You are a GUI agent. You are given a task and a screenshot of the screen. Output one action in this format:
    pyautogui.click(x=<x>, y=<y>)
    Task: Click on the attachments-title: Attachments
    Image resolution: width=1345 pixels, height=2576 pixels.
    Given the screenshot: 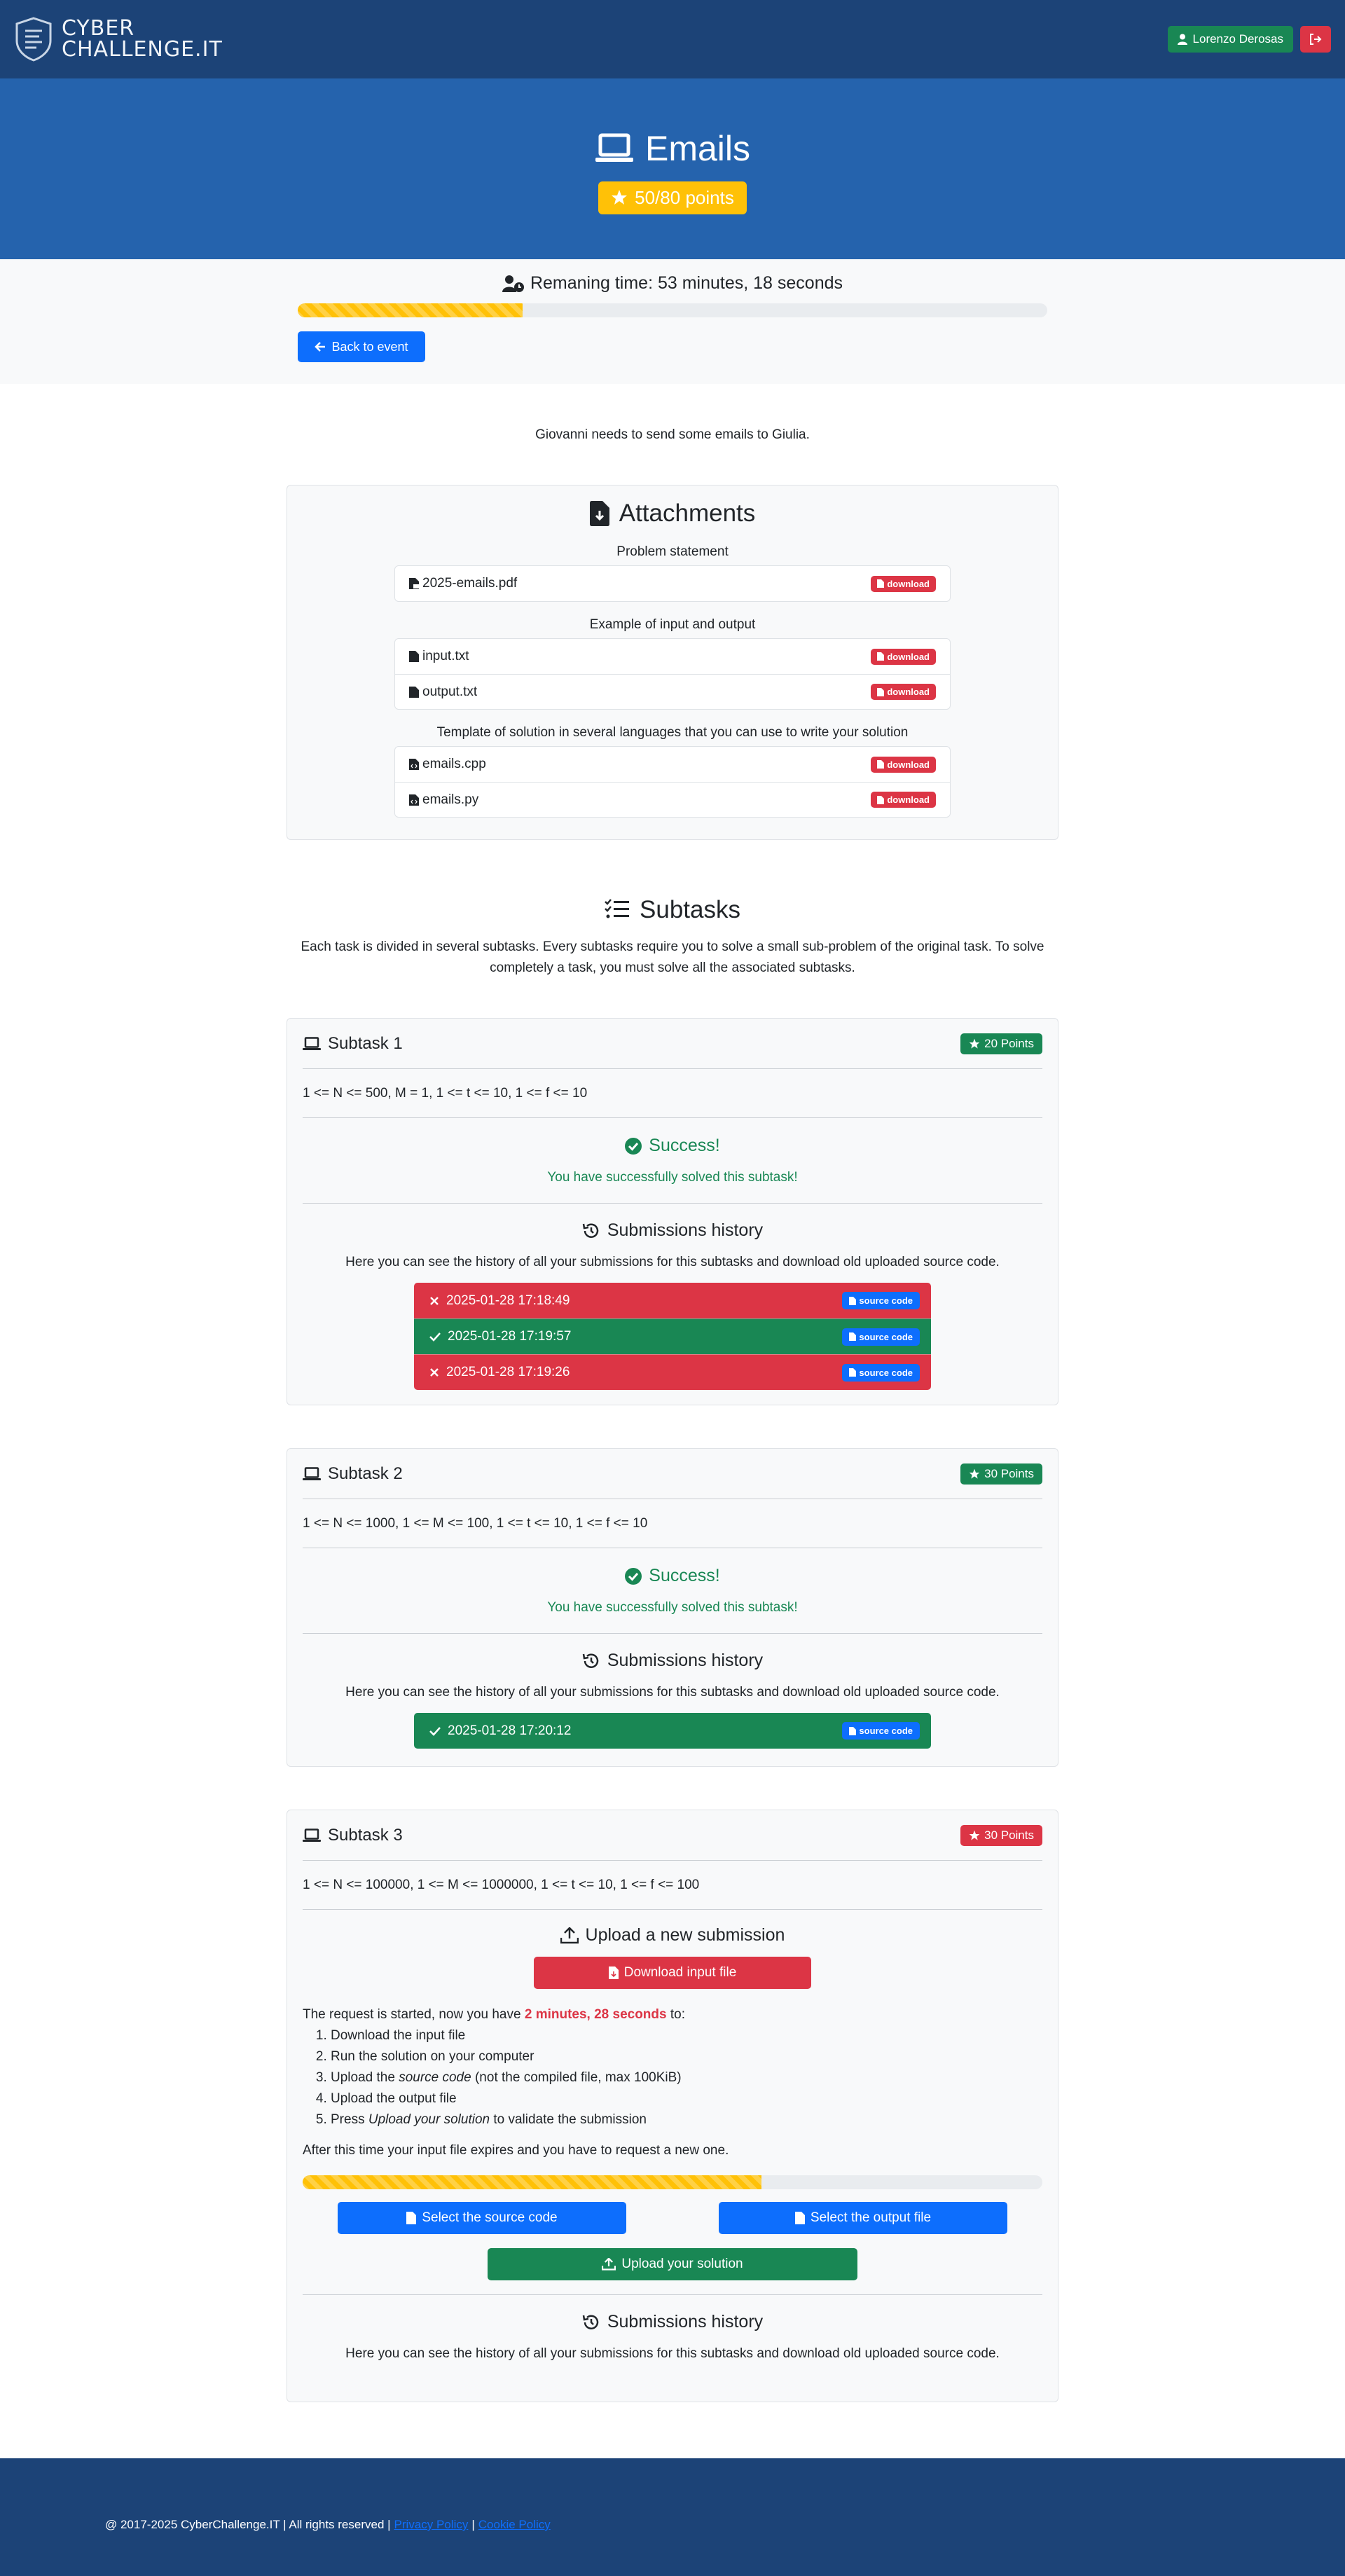 What is the action you would take?
    pyautogui.click(x=687, y=513)
    